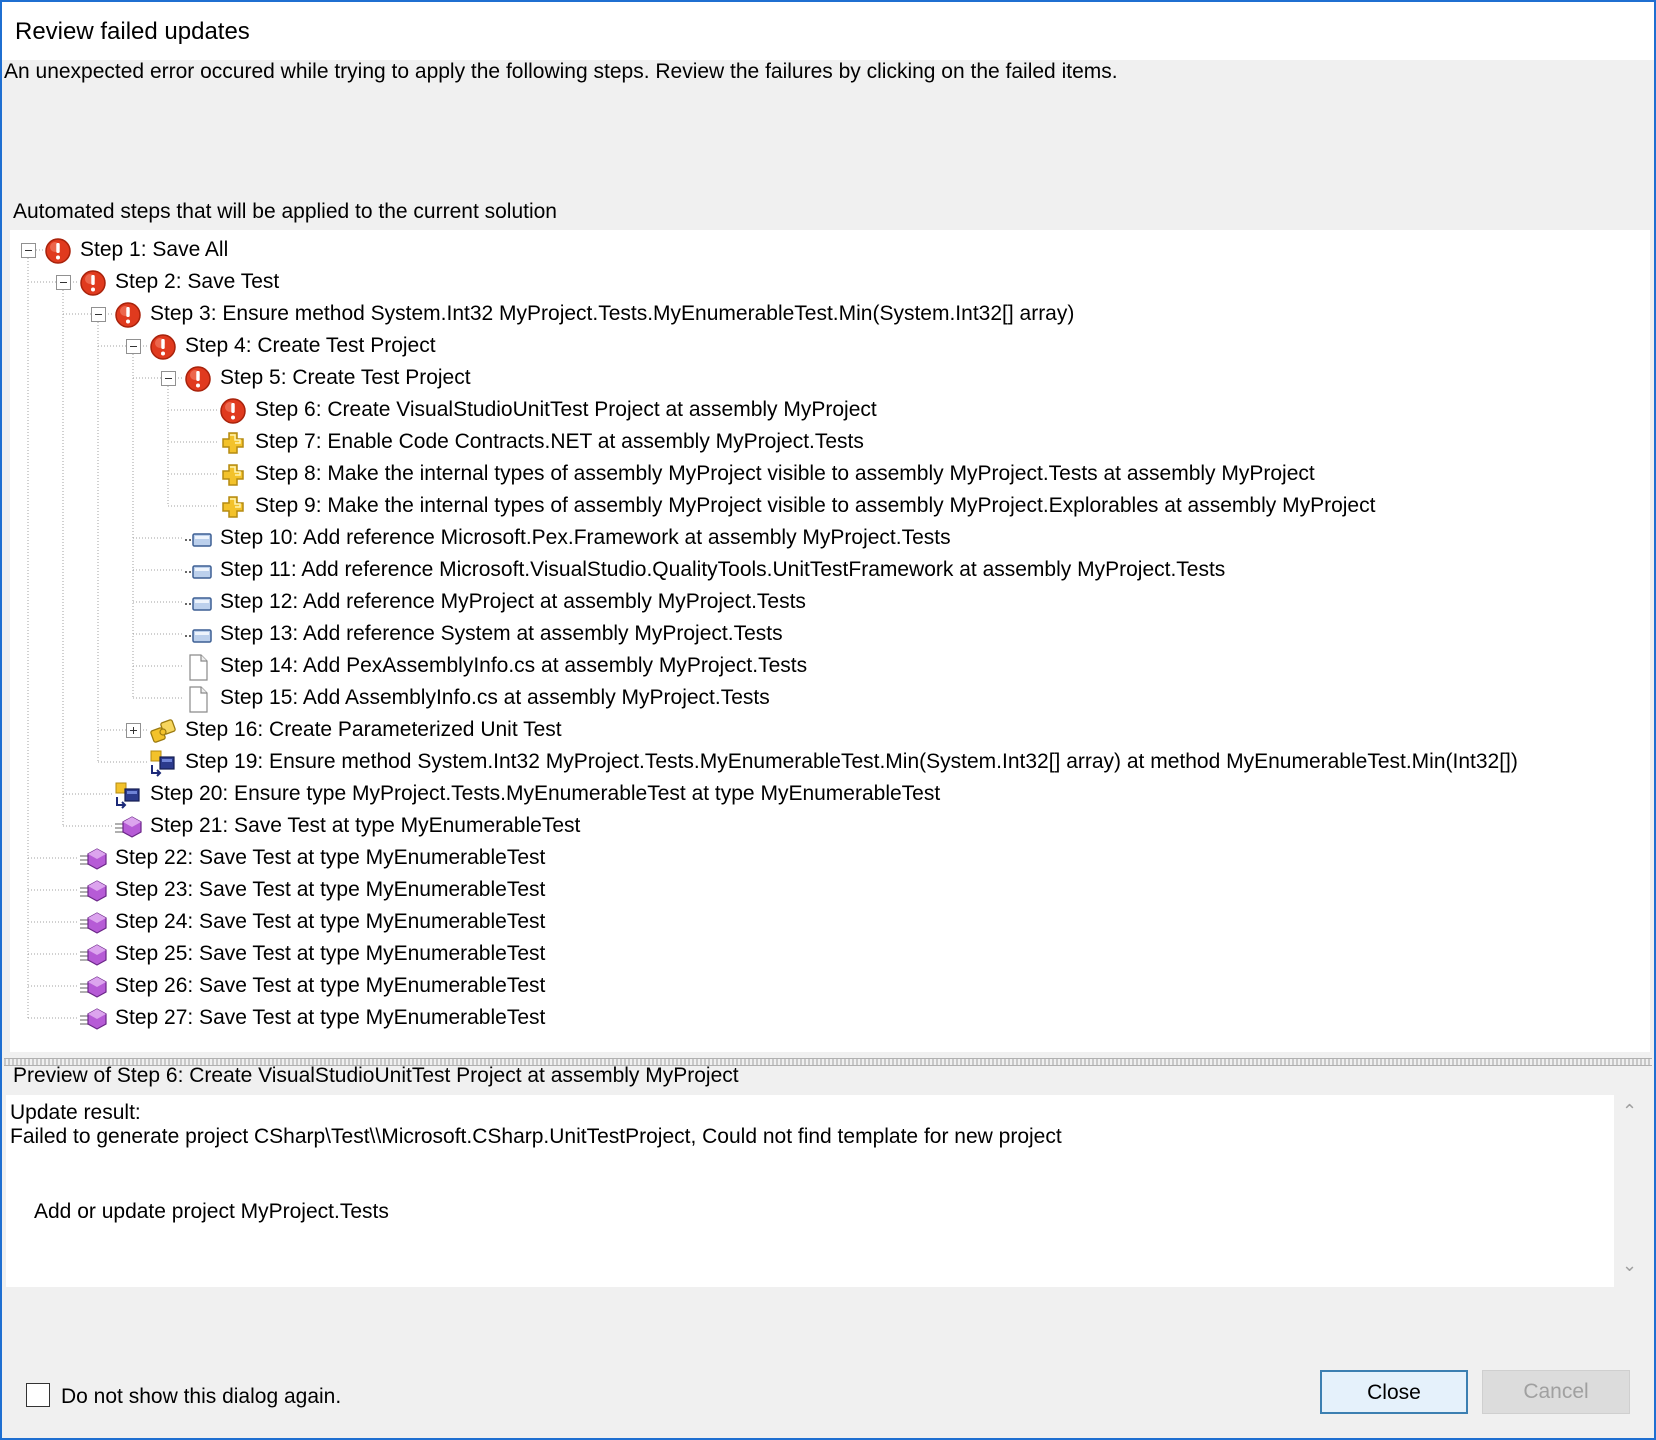 The image size is (1656, 1440). I want to click on preview-scrollbar: ⌃ ⌄, so click(1630, 1191).